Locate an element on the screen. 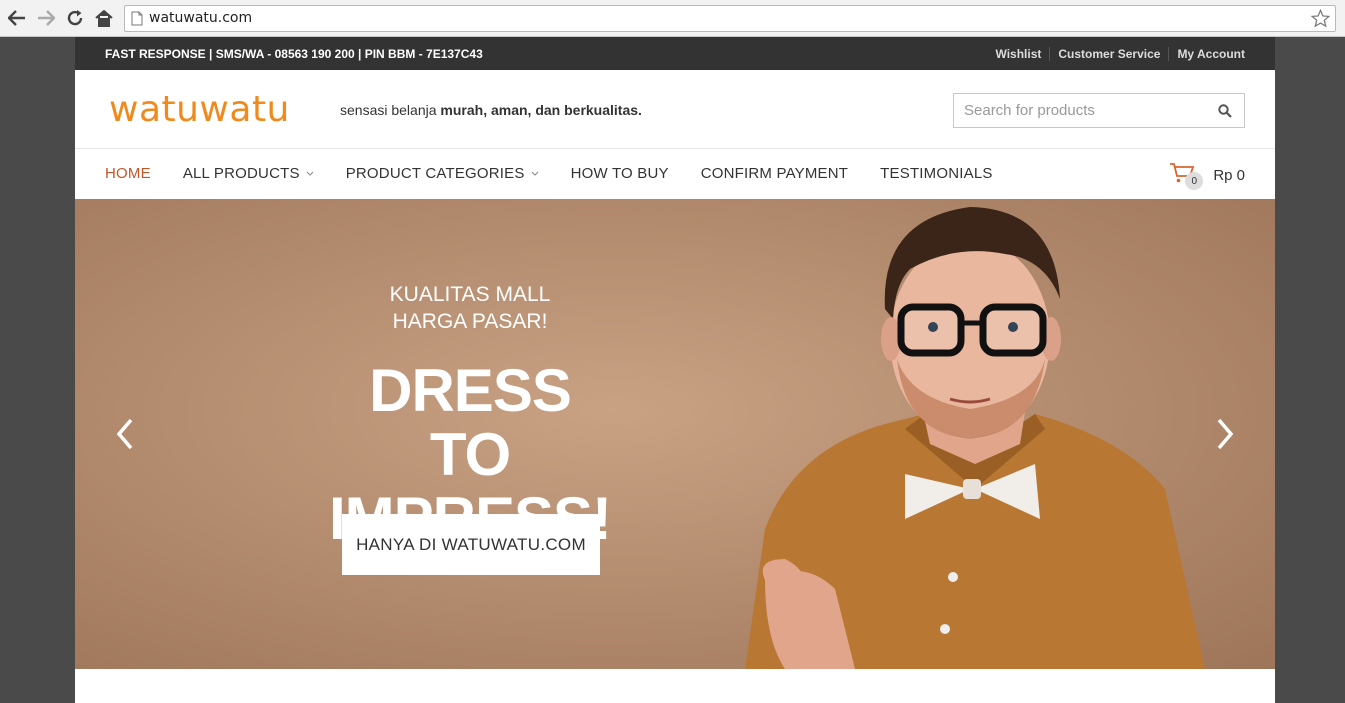  home-icon is located at coordinates (104, 18).